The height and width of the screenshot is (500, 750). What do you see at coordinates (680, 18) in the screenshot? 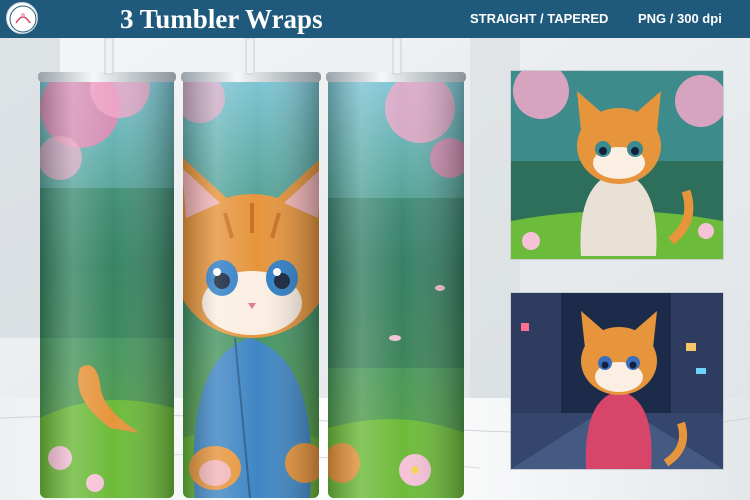
I see `resolution-tag: PNG / 300 dpi` at bounding box center [680, 18].